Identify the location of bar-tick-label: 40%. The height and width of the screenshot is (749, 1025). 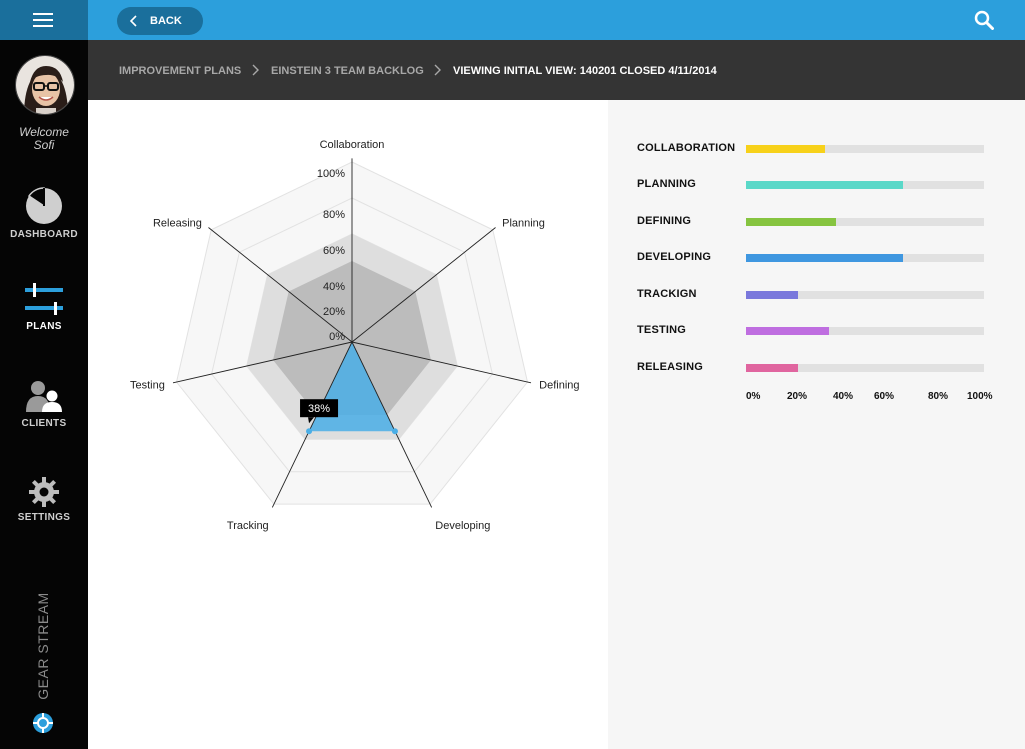
(843, 396).